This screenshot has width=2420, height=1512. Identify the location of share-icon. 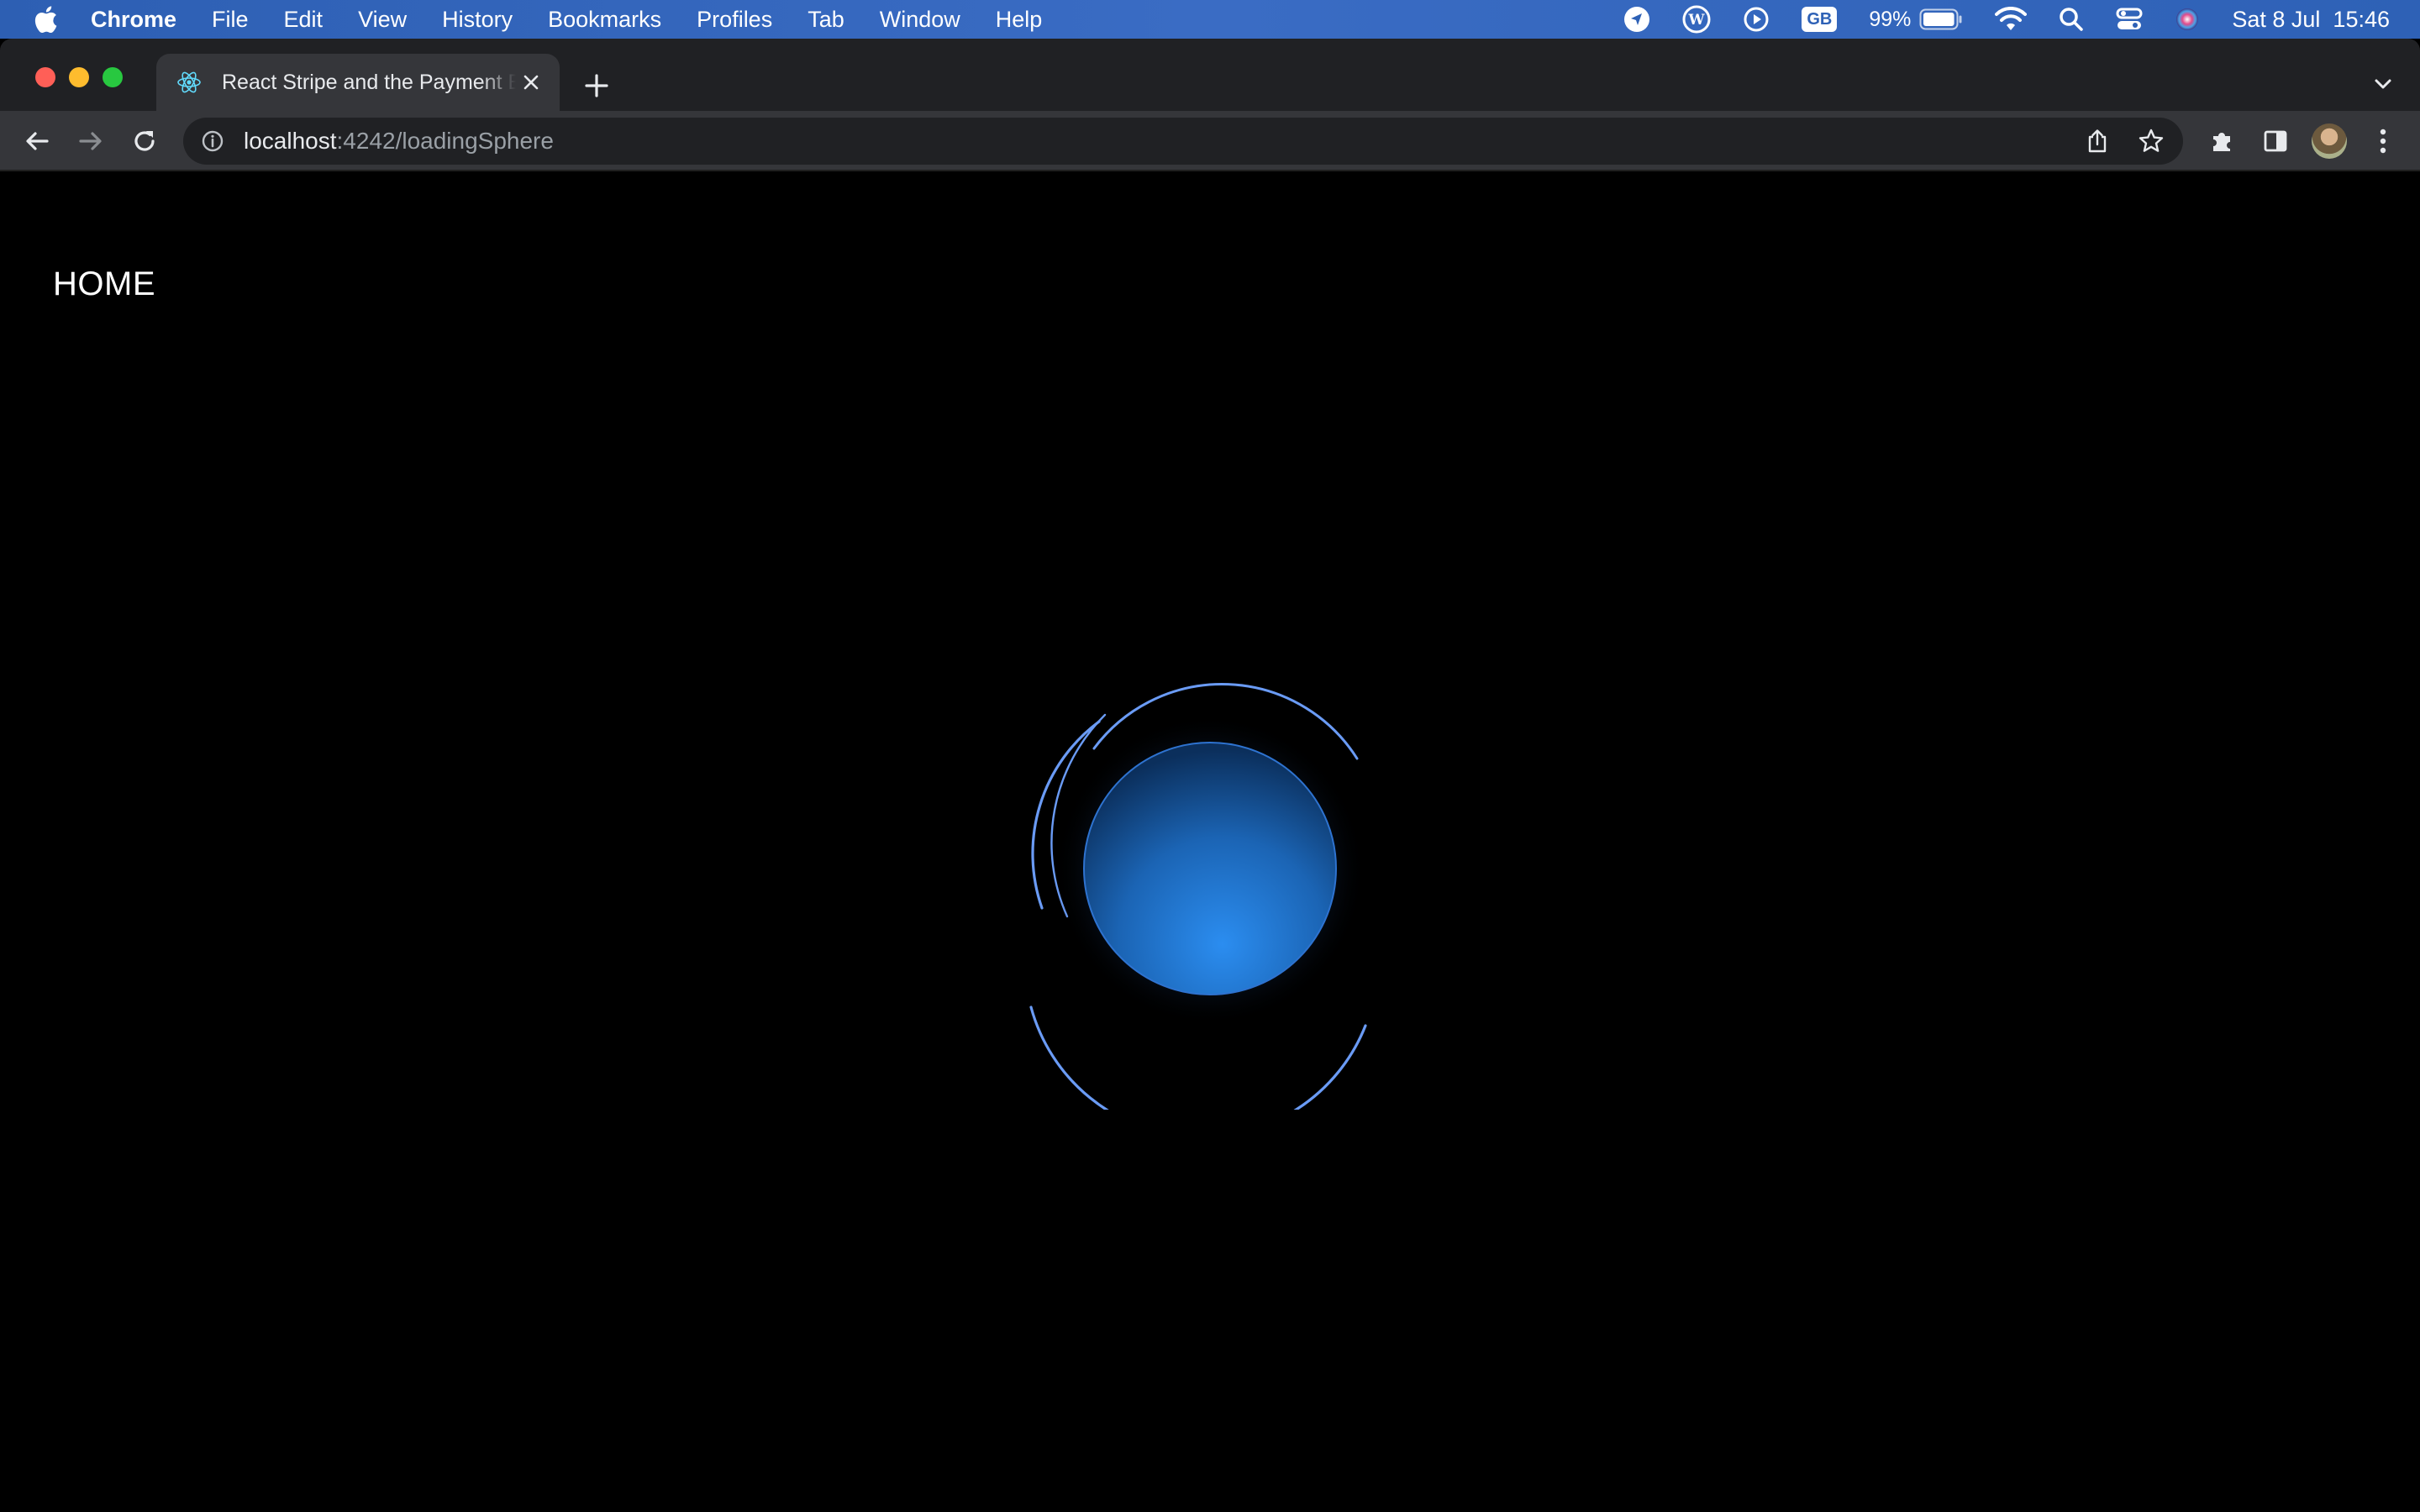
(2097, 141).